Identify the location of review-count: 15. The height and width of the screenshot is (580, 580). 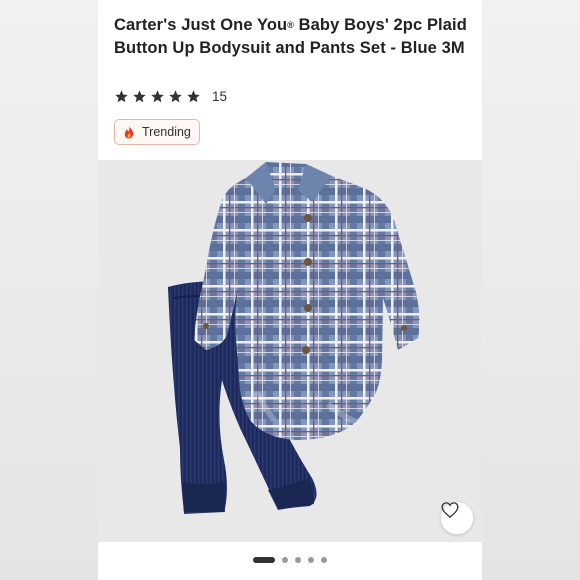
(220, 96).